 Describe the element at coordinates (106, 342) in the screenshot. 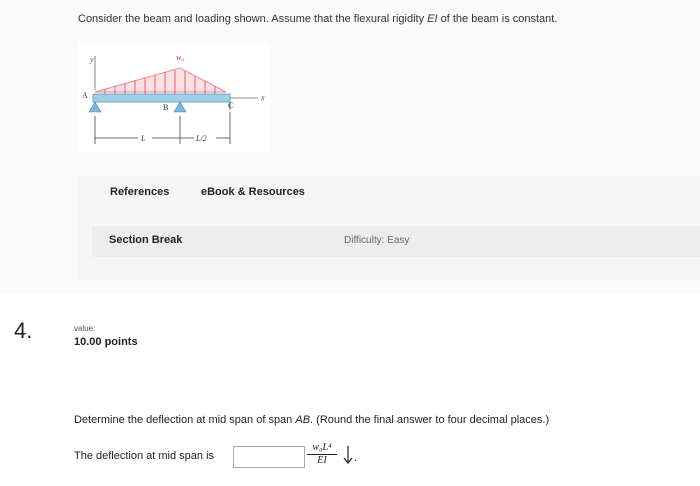

I see `value-points: 10.00 points` at that location.